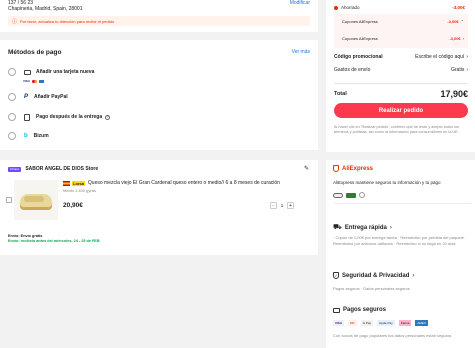 The image size is (475, 348). Describe the element at coordinates (352, 70) in the screenshot. I see `shipping-label: Gastos de envío` at that location.